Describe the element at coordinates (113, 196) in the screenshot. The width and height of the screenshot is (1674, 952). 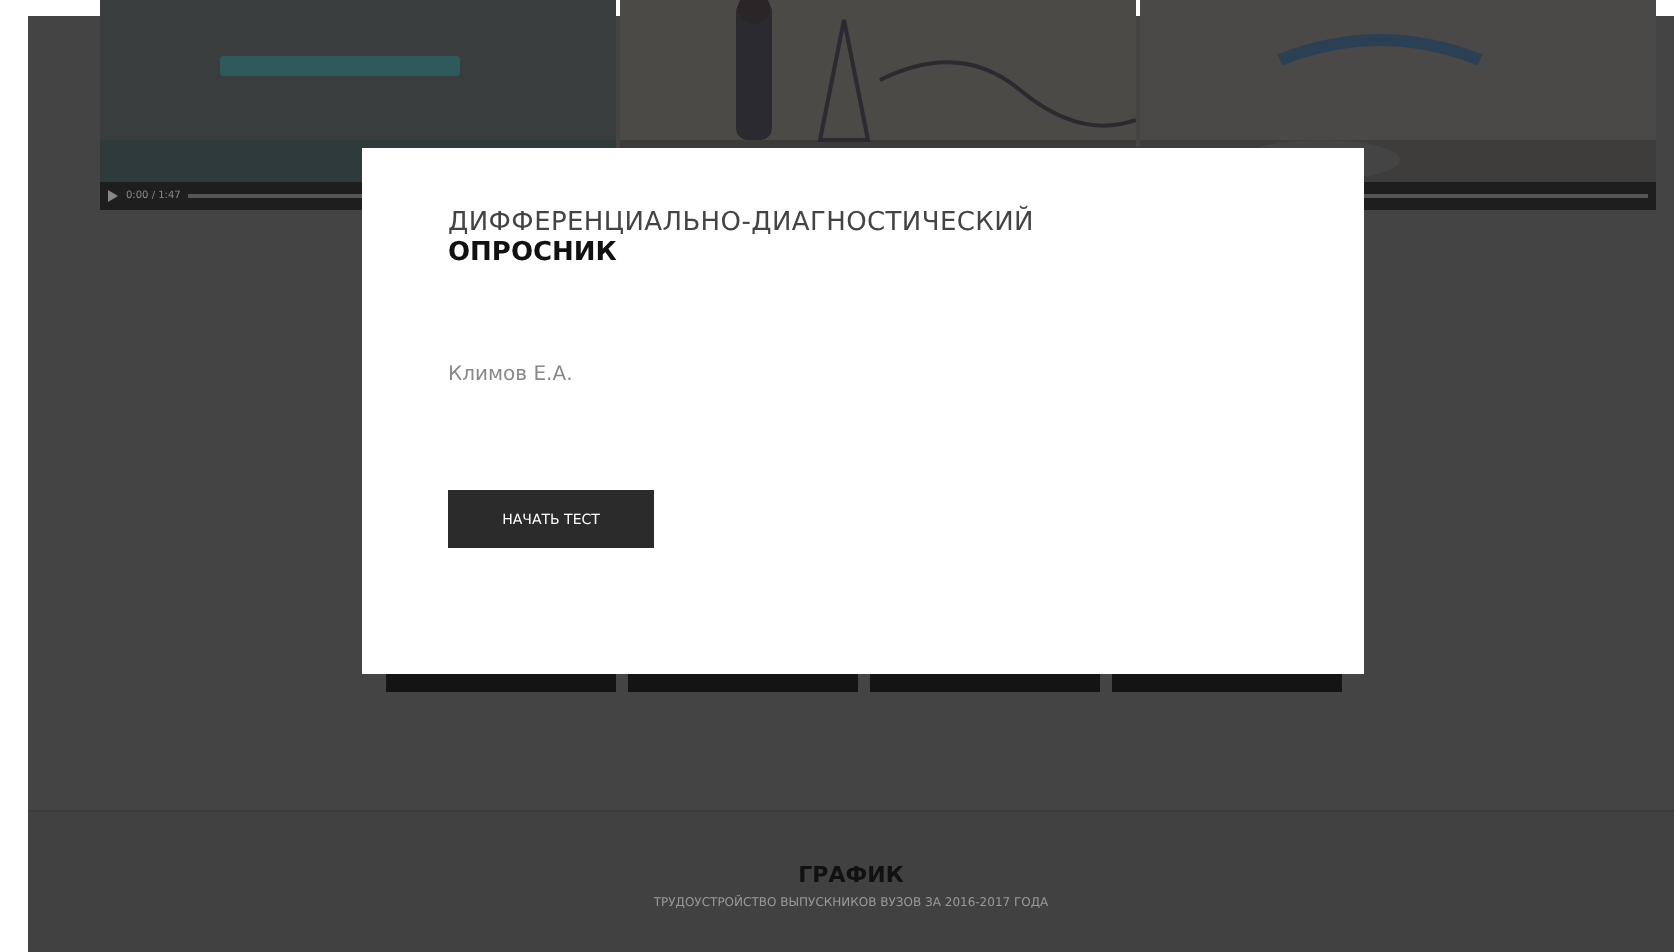
I see `play-icon` at that location.